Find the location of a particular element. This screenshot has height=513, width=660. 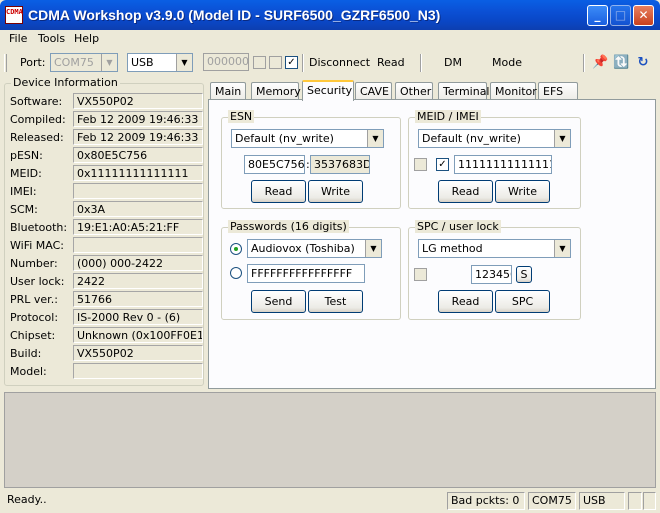

code-input: 000000 is located at coordinates (226, 62).